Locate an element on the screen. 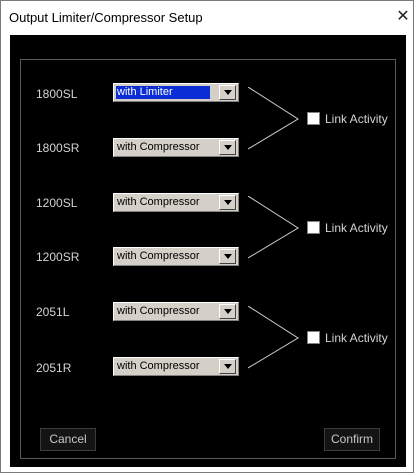 The height and width of the screenshot is (473, 414). link-activity-checkbox-1: Link Activity is located at coordinates (352, 119).